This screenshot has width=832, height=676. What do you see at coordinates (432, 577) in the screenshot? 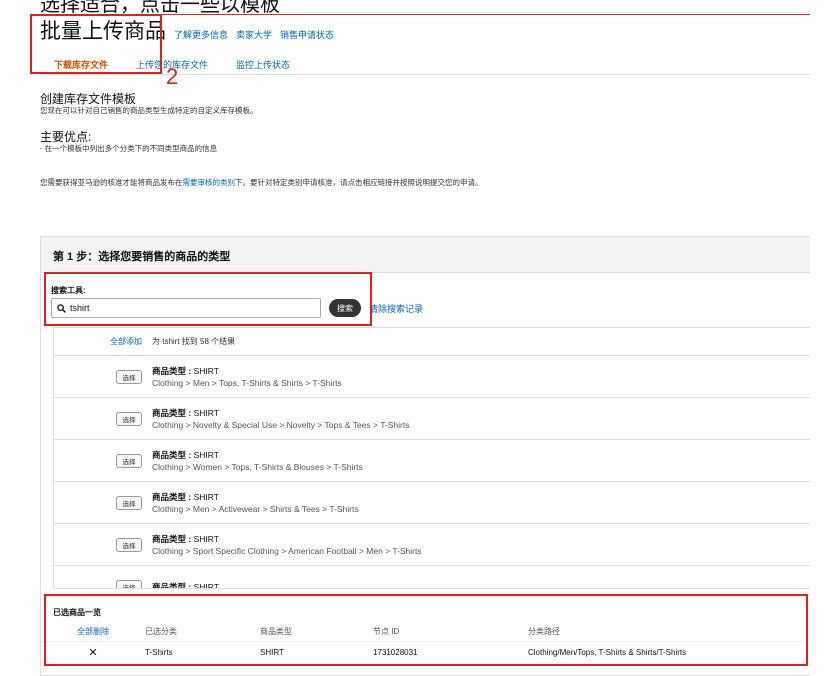
I see `result-row: 选择 商品类型 : SHIRT` at bounding box center [432, 577].